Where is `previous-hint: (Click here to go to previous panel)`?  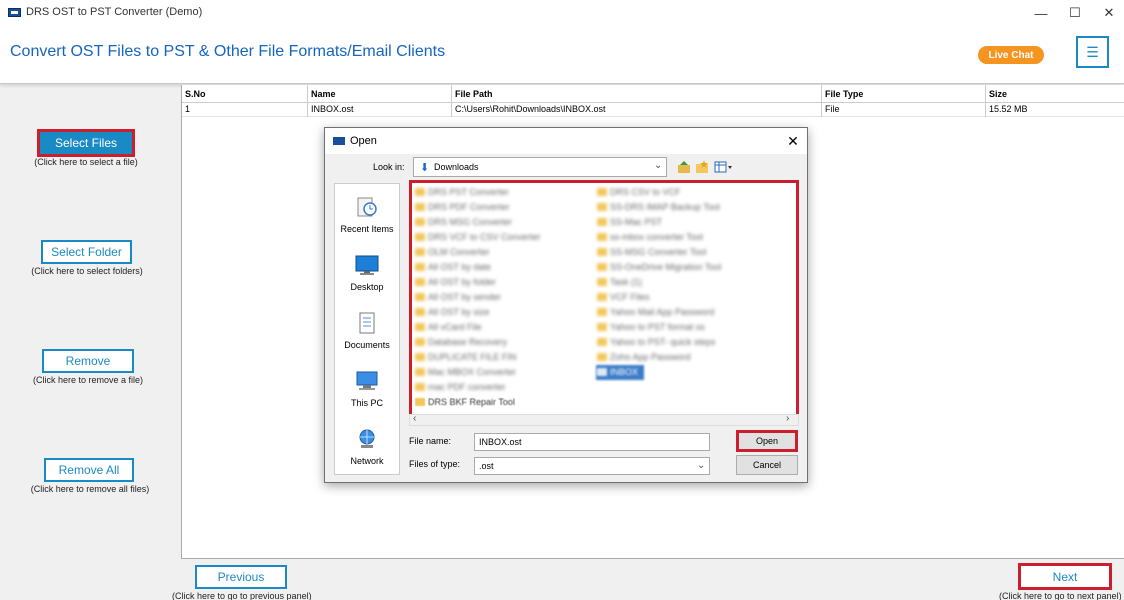
previous-hint: (Click here to go to previous panel) is located at coordinates (242, 595).